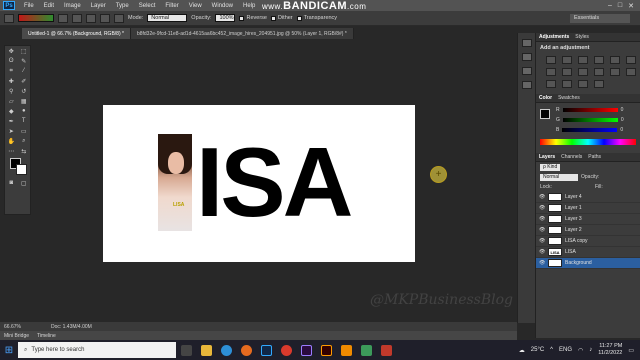 Image resolution: width=640 pixels, height=360 pixels. Describe the element at coordinates (21, 169) in the screenshot. I see `background-color` at that location.